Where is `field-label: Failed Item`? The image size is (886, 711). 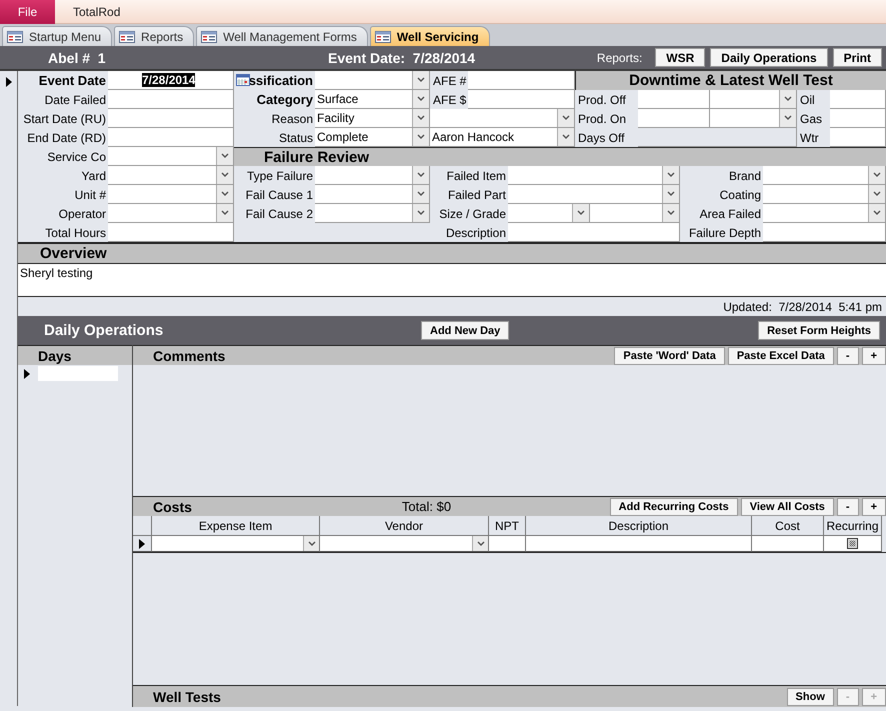 field-label: Failed Item is located at coordinates (476, 176).